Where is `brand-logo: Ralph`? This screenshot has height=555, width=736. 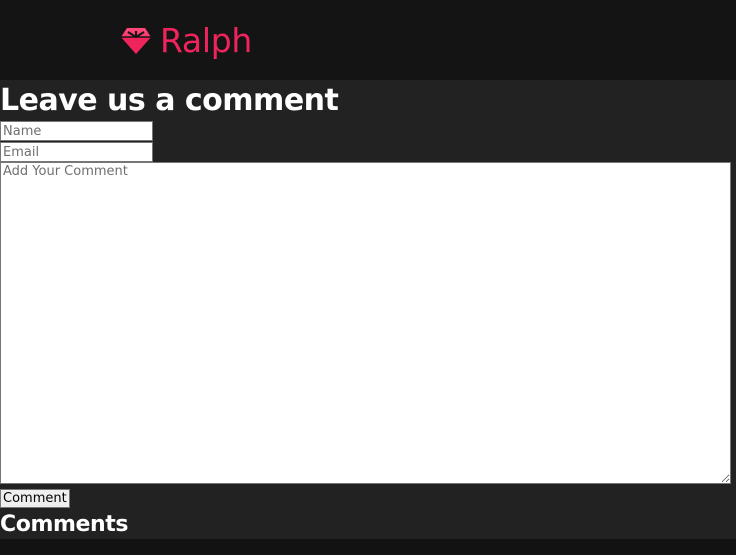
brand-logo: Ralph is located at coordinates (186, 41).